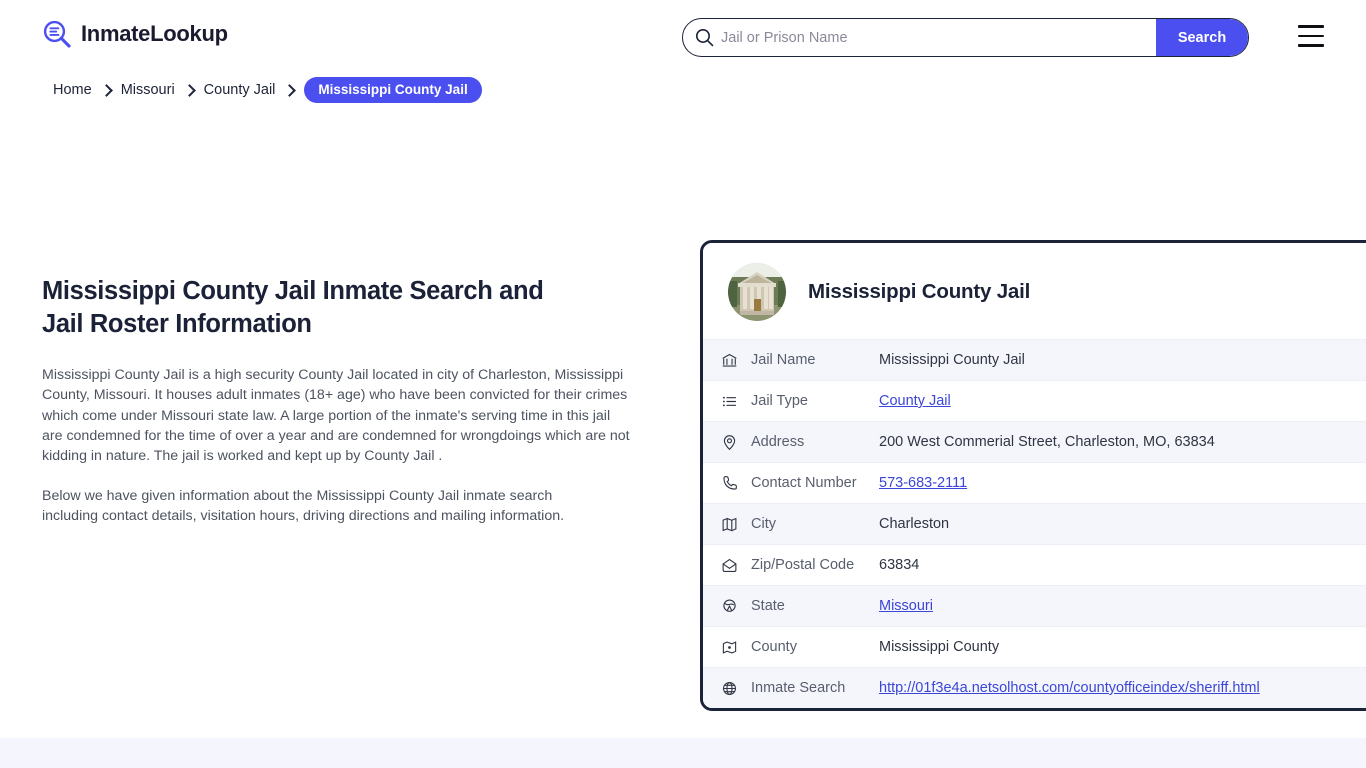 The image size is (1366, 768). I want to click on row-label: County, so click(774, 647).